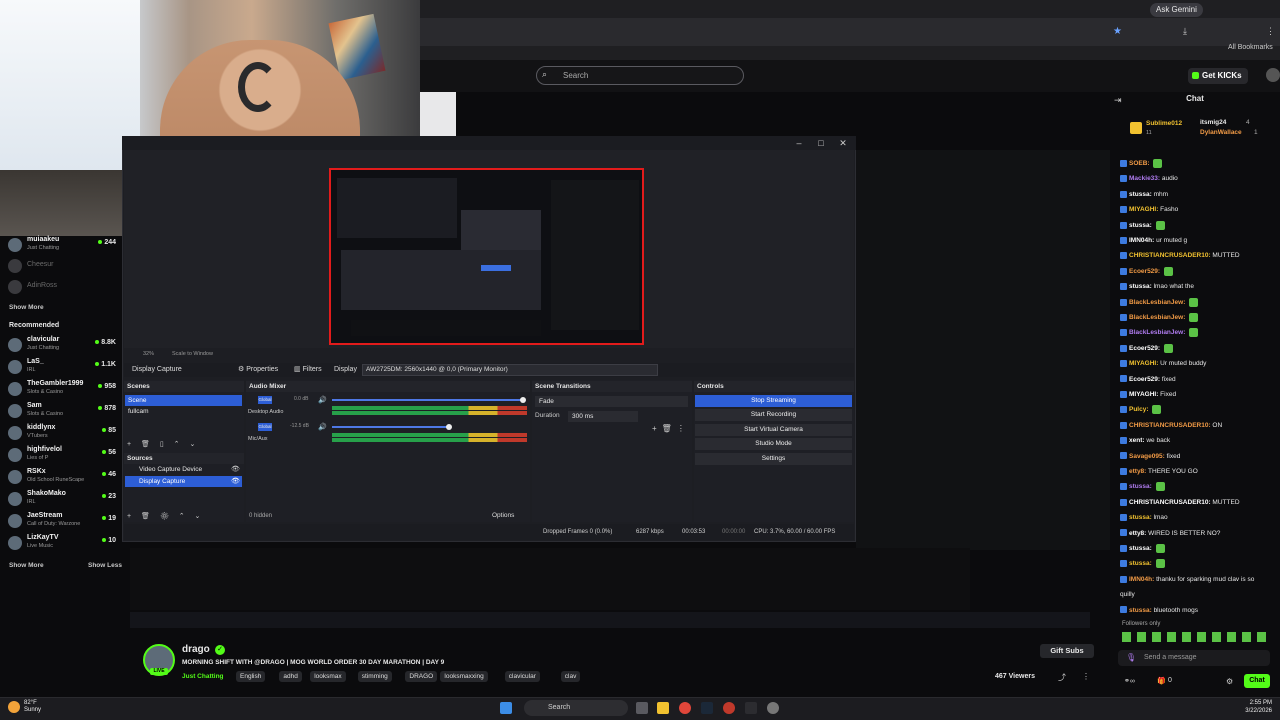  Describe the element at coordinates (1199, 163) in the screenshot. I see `chat-message: SOEB:` at that location.